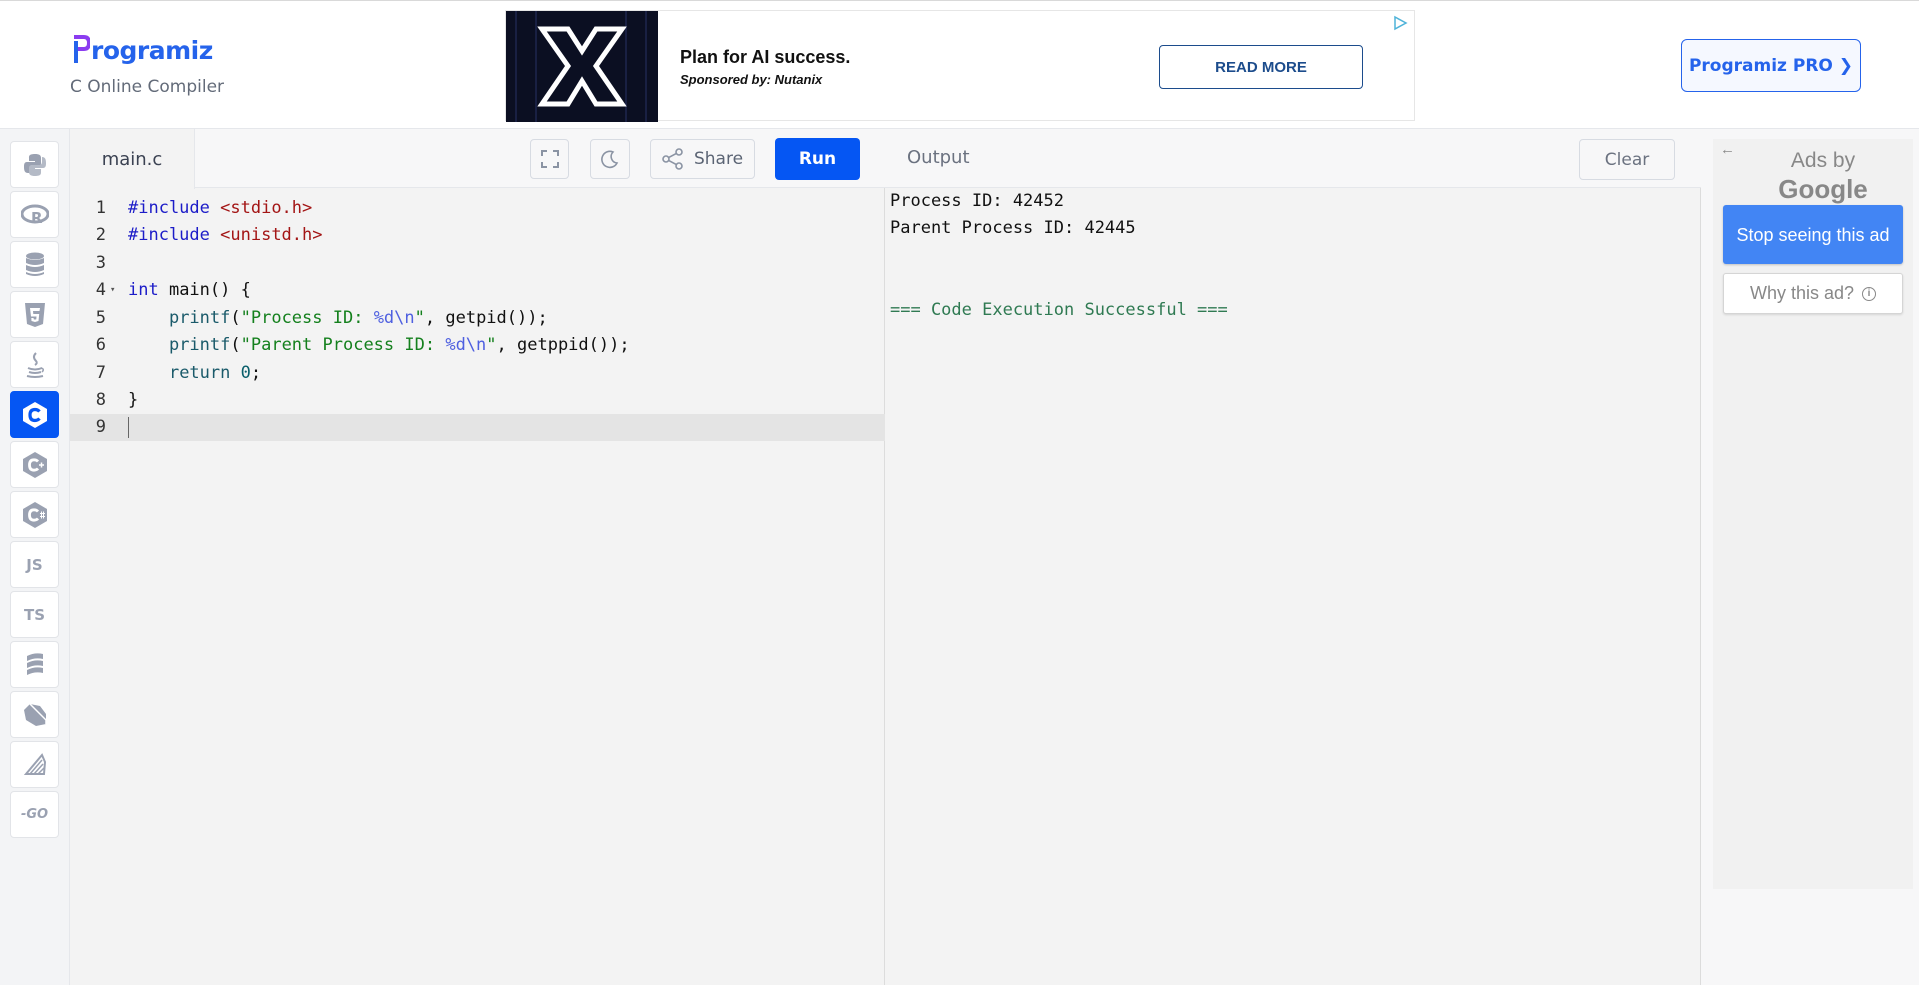 Image resolution: width=1919 pixels, height=985 pixels. I want to click on text-cursor, so click(128, 427).